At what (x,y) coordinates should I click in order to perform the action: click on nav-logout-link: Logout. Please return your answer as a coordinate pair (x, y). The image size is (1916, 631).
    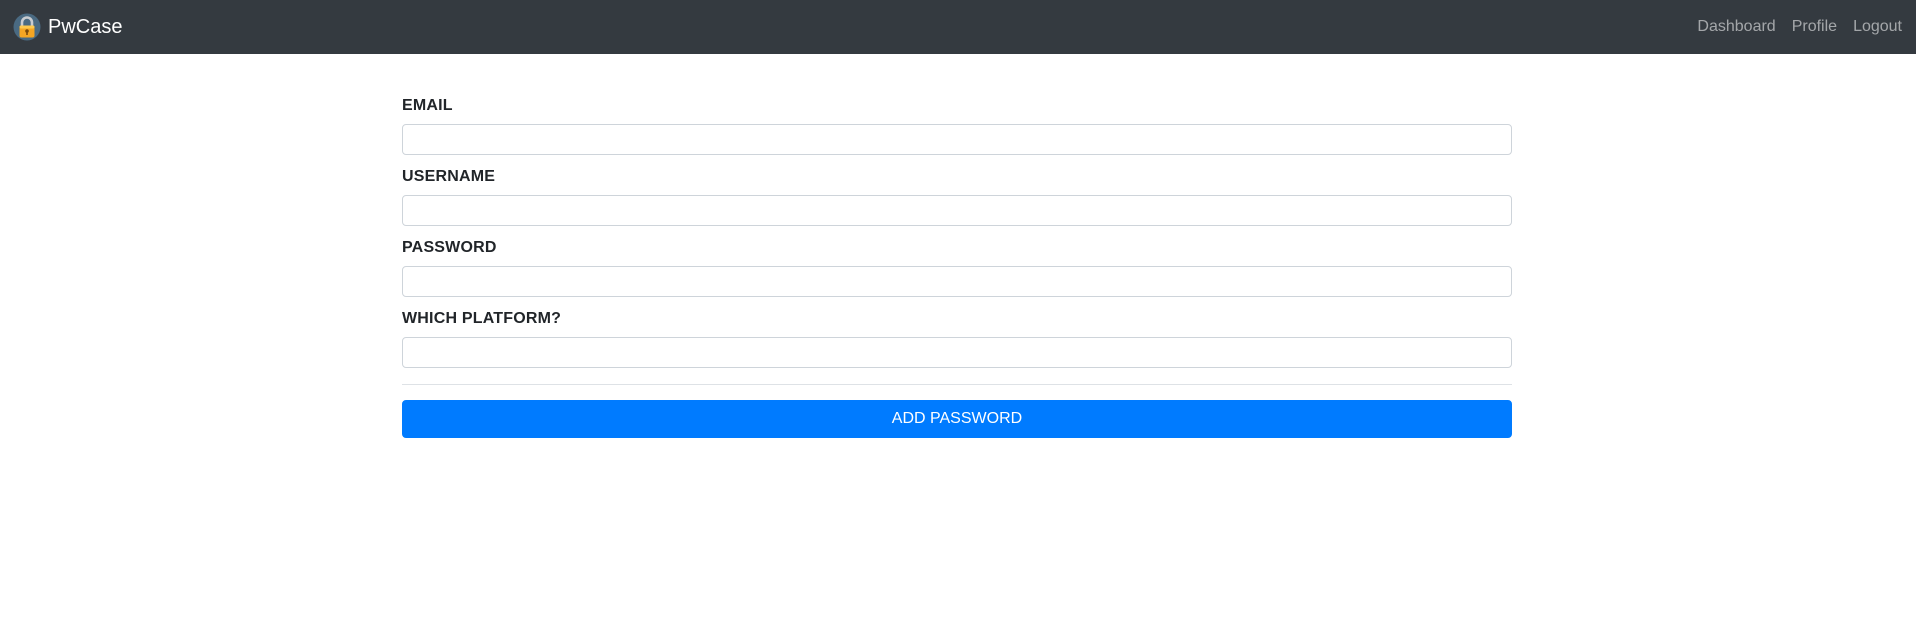
    Looking at the image, I should click on (1877, 27).